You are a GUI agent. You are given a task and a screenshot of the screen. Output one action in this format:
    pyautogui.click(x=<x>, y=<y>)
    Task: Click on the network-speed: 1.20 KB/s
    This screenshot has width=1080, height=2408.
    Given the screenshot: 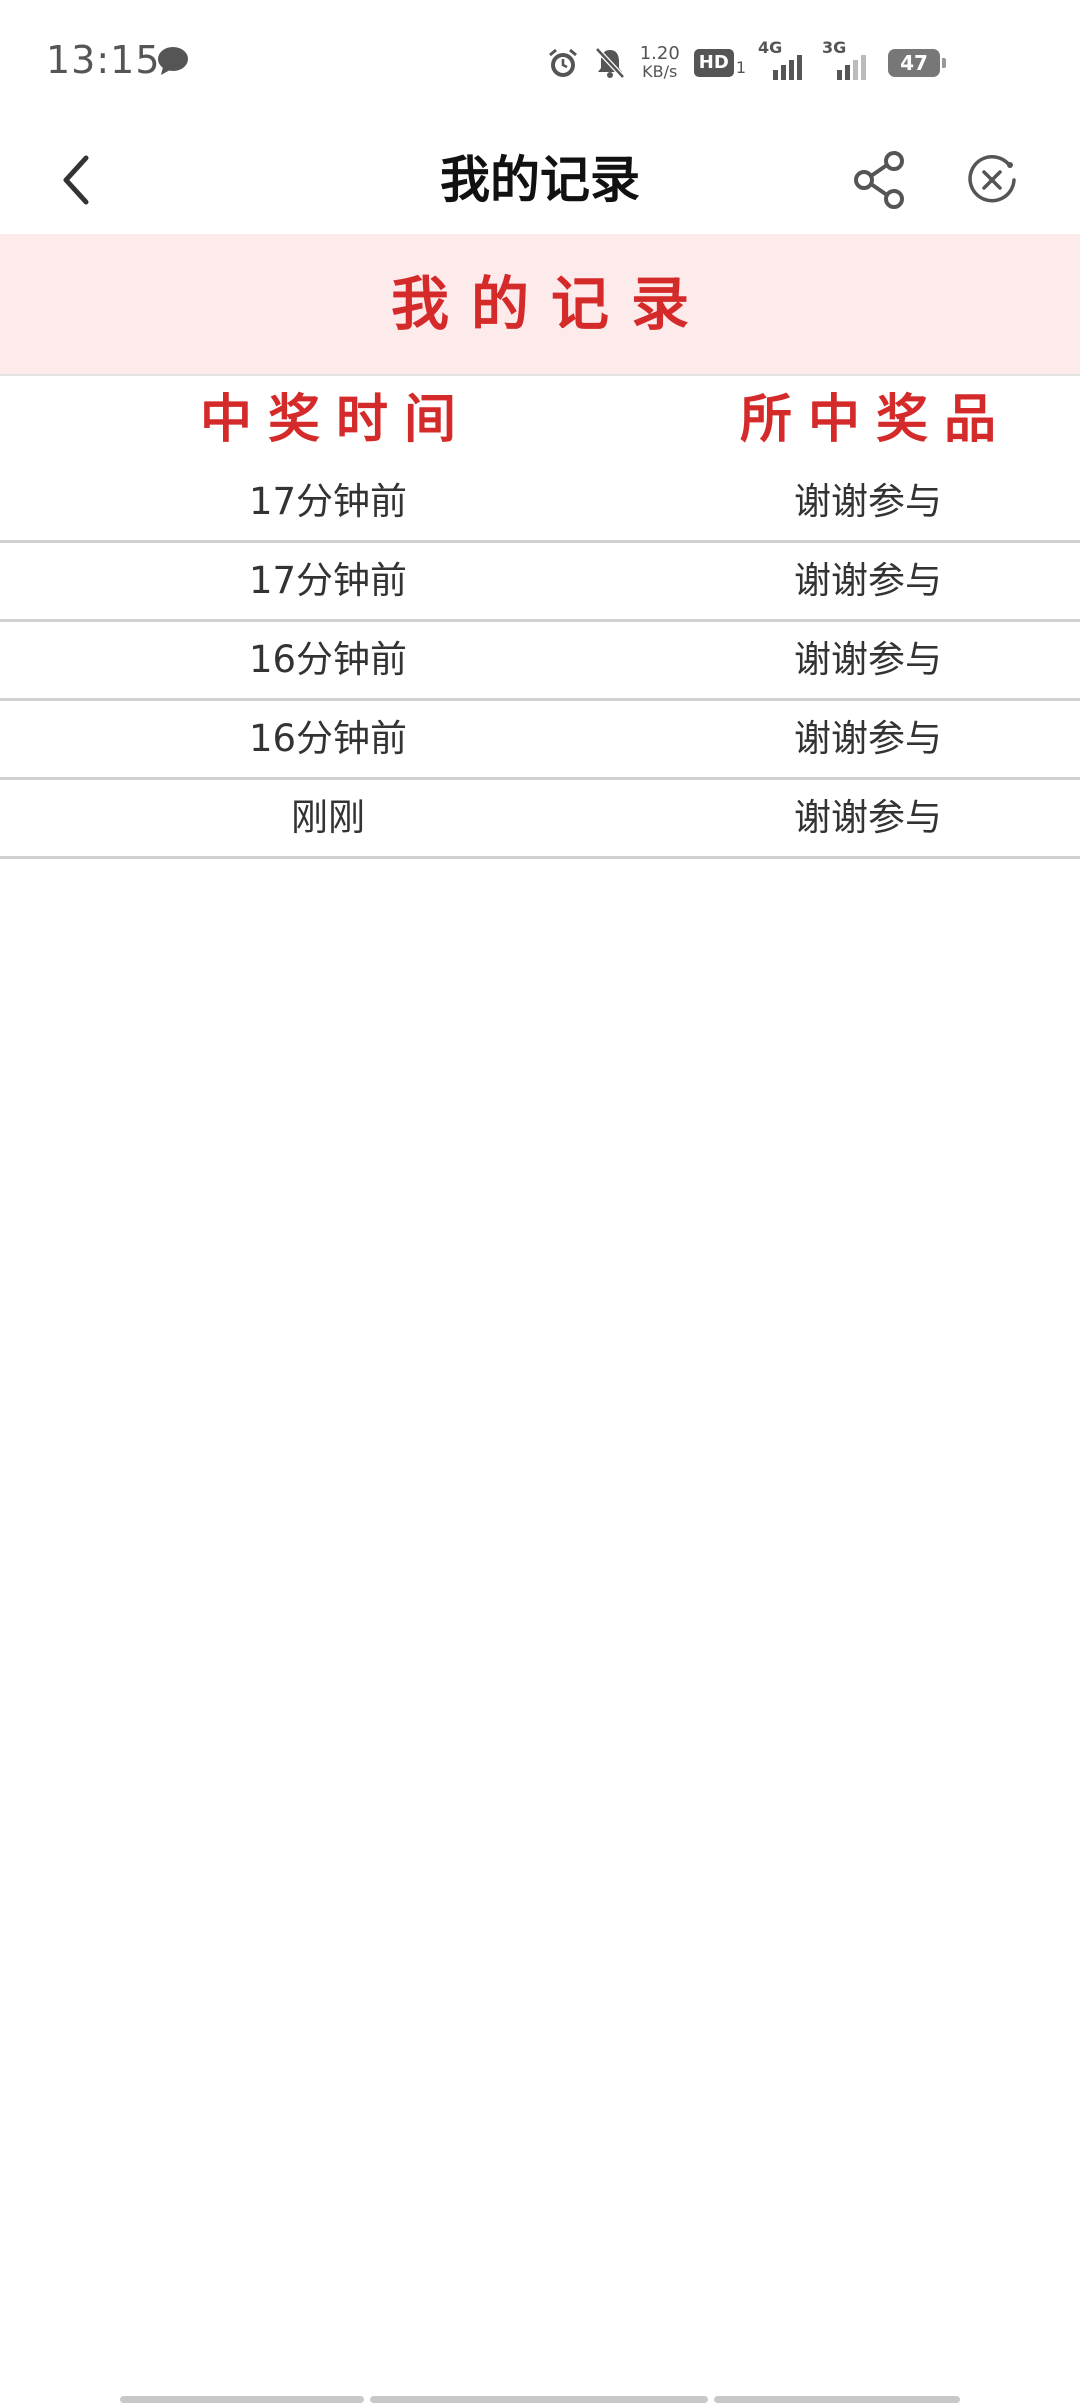 What is the action you would take?
    pyautogui.click(x=660, y=63)
    